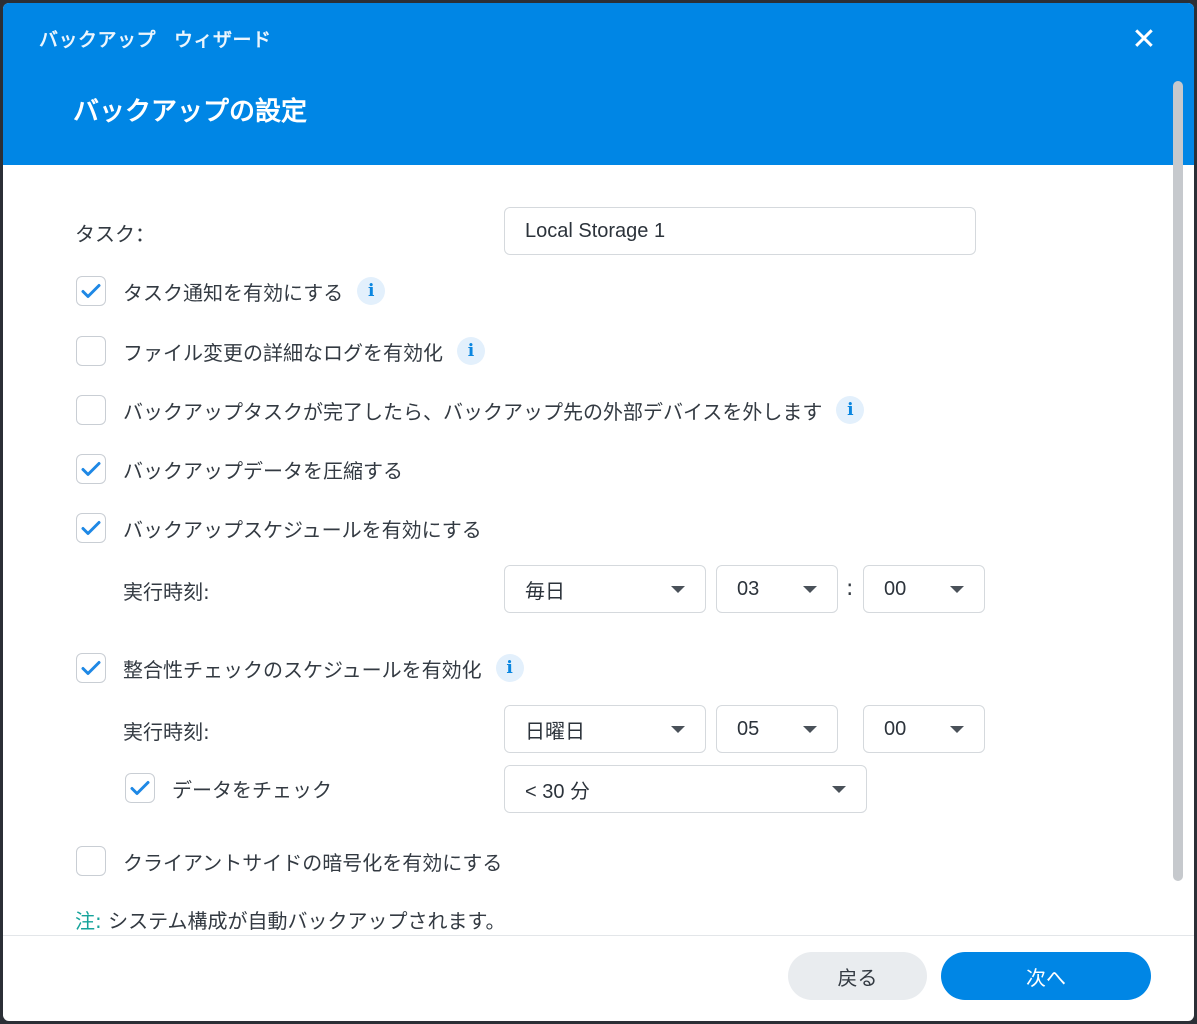  I want to click on schedule-minute-select: 00, so click(924, 589).